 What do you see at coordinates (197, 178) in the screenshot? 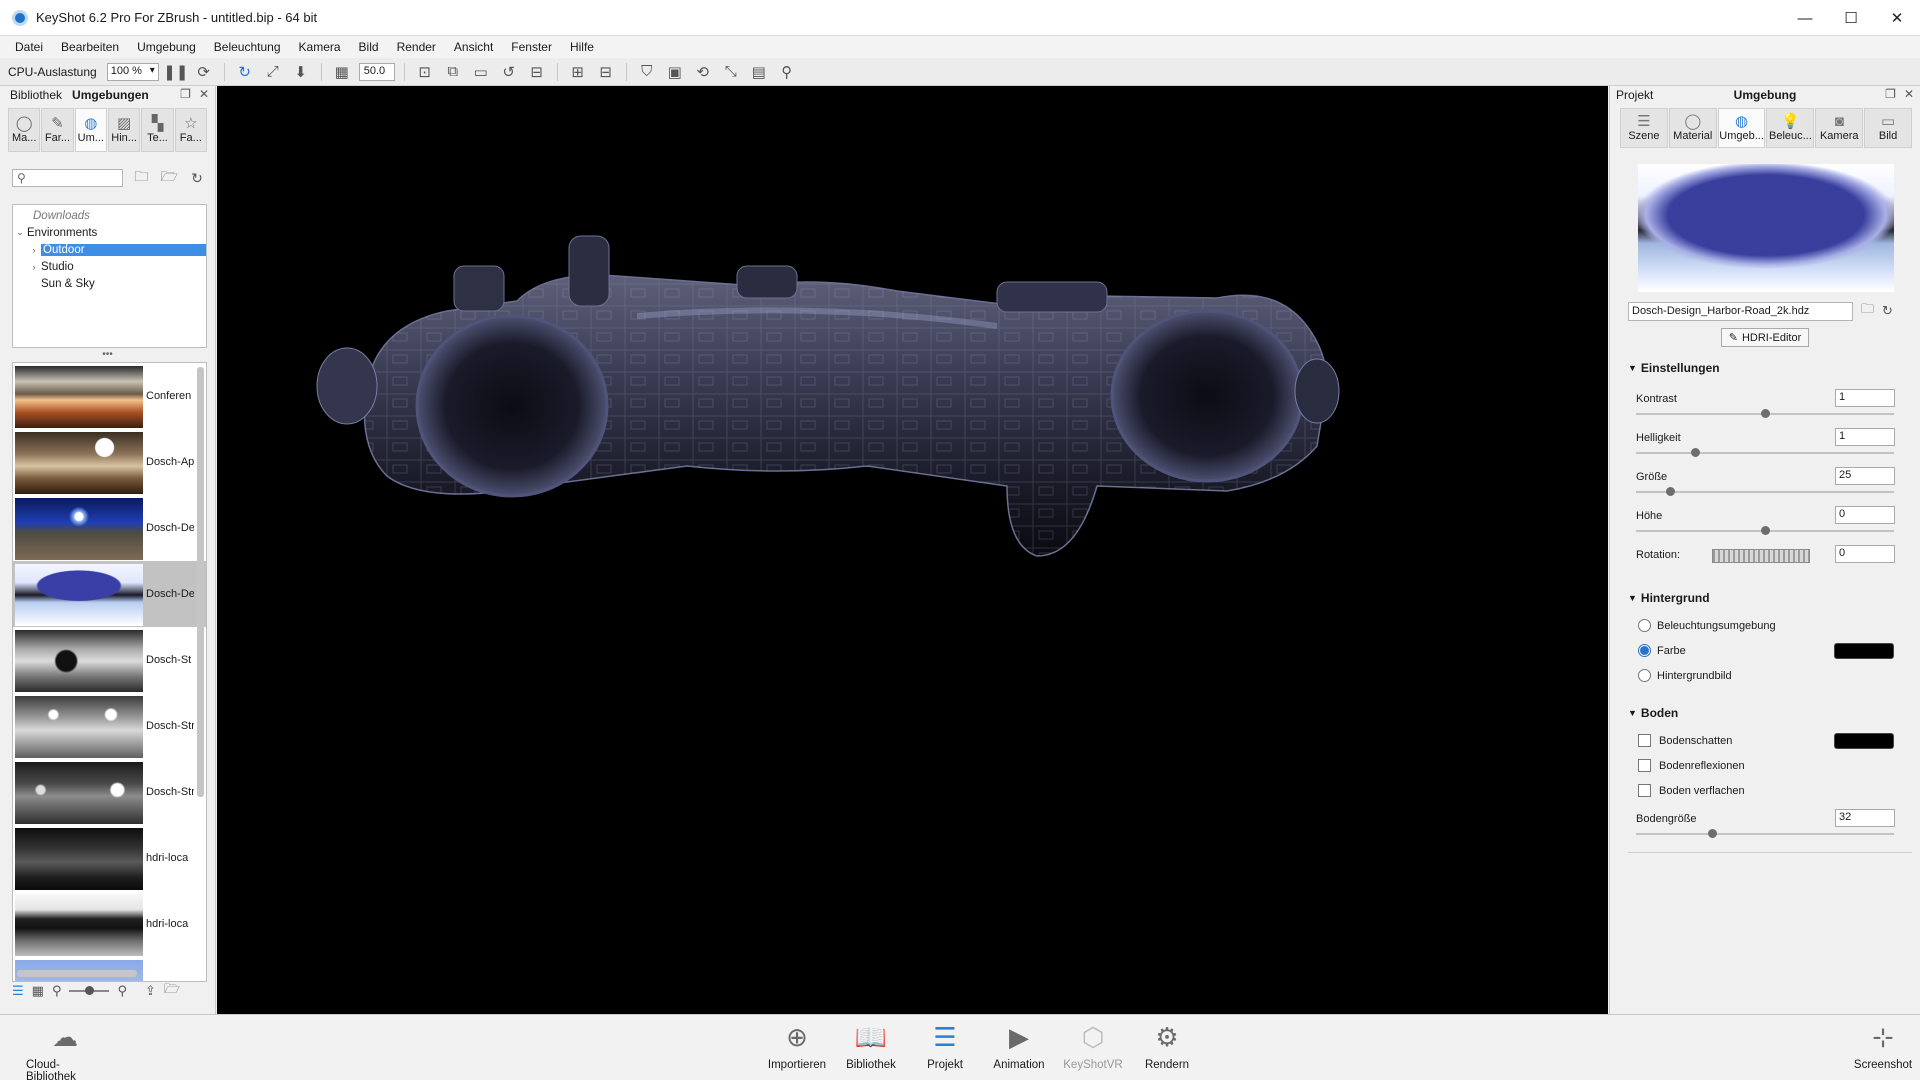
I see `refresh-icon: ↻` at bounding box center [197, 178].